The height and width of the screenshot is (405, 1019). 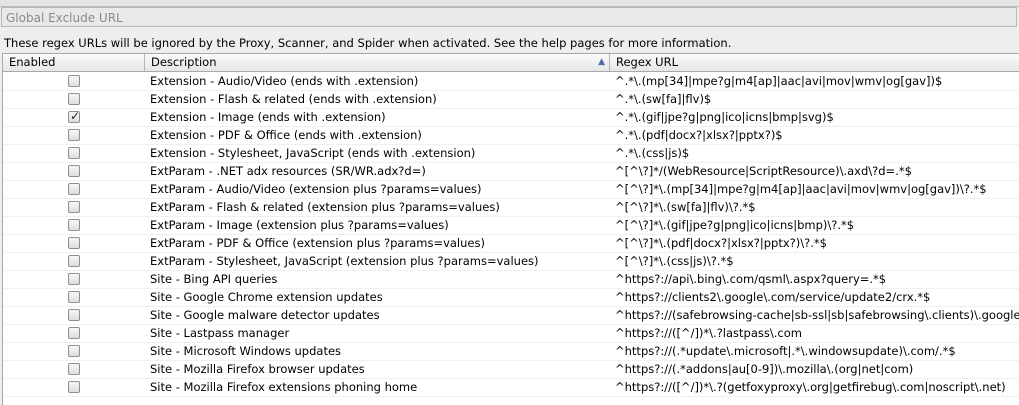 I want to click on regex-cell: ^.*\.(css|js)$, so click(x=652, y=153).